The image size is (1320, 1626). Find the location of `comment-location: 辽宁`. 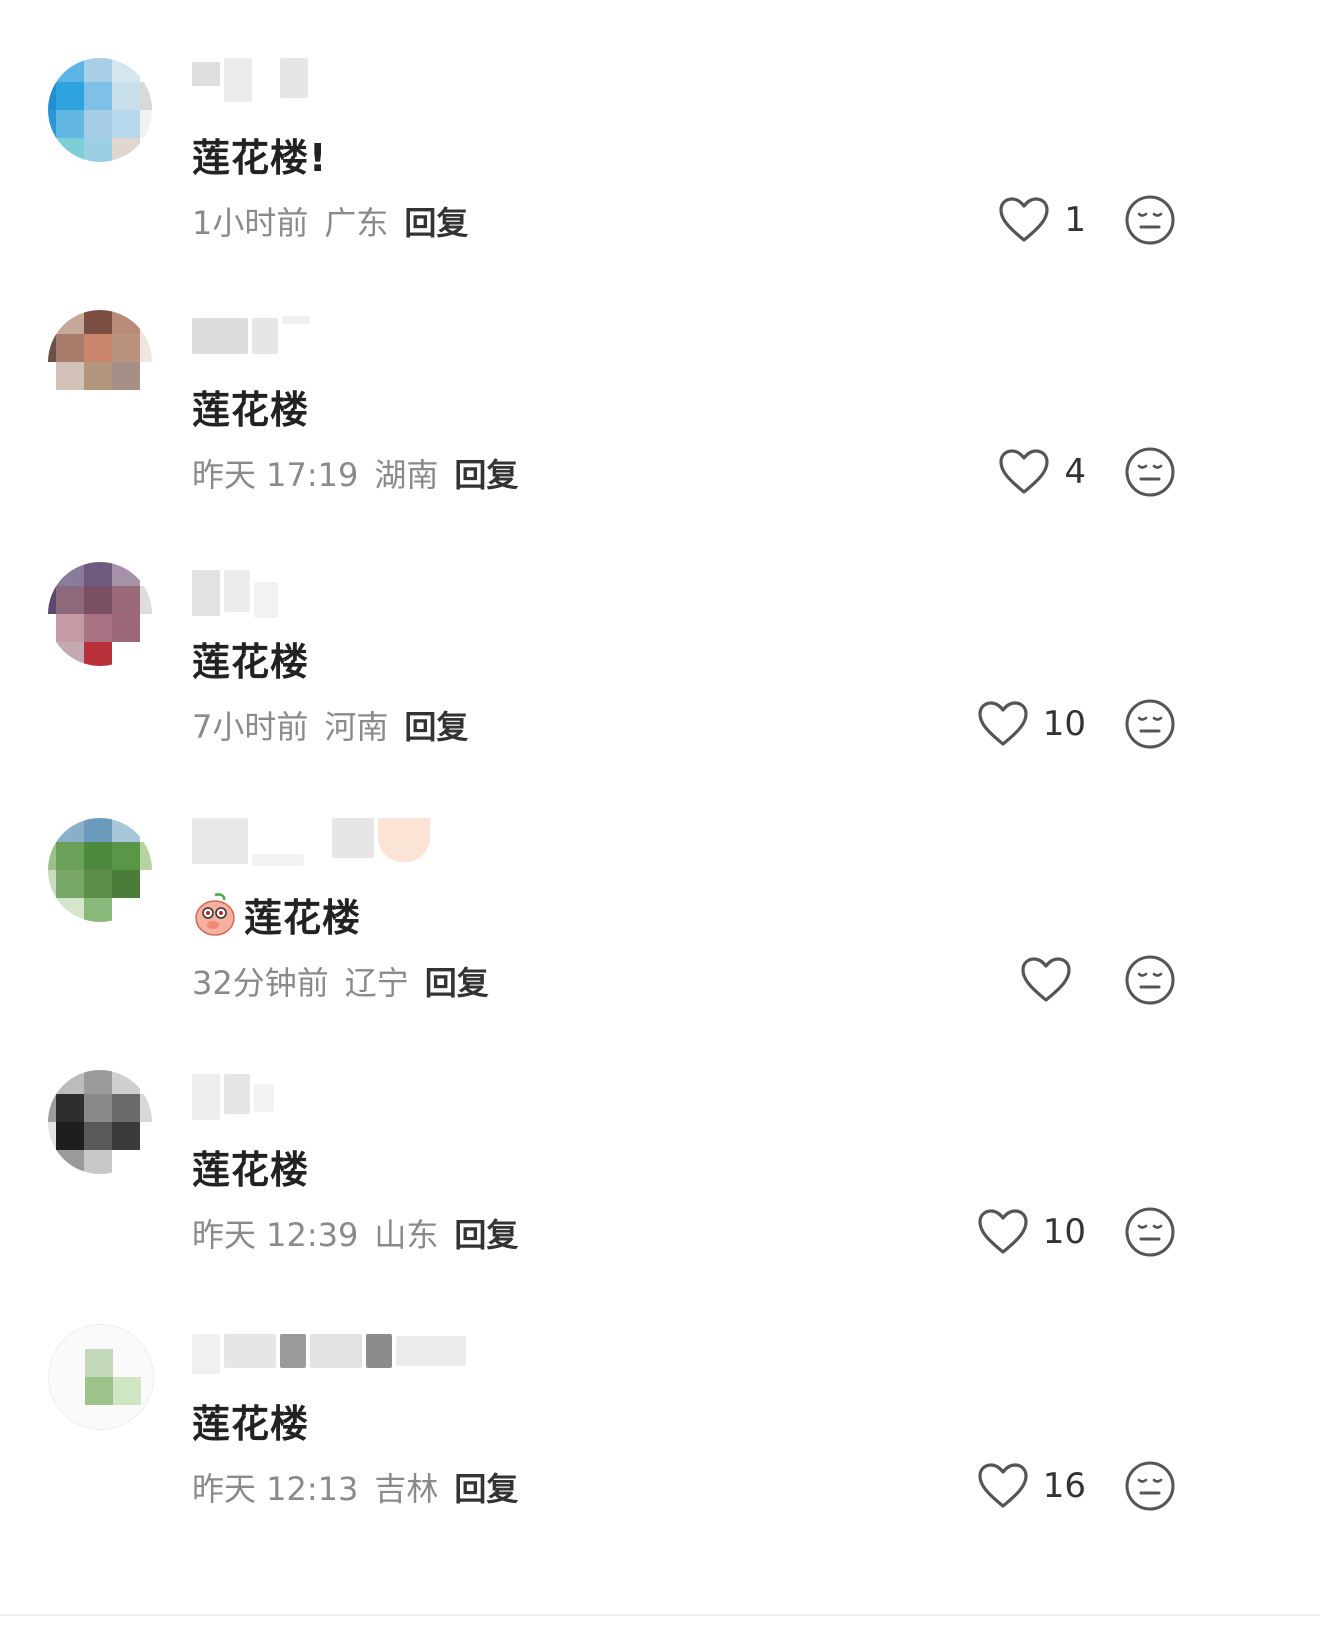

comment-location: 辽宁 is located at coordinates (376, 983).